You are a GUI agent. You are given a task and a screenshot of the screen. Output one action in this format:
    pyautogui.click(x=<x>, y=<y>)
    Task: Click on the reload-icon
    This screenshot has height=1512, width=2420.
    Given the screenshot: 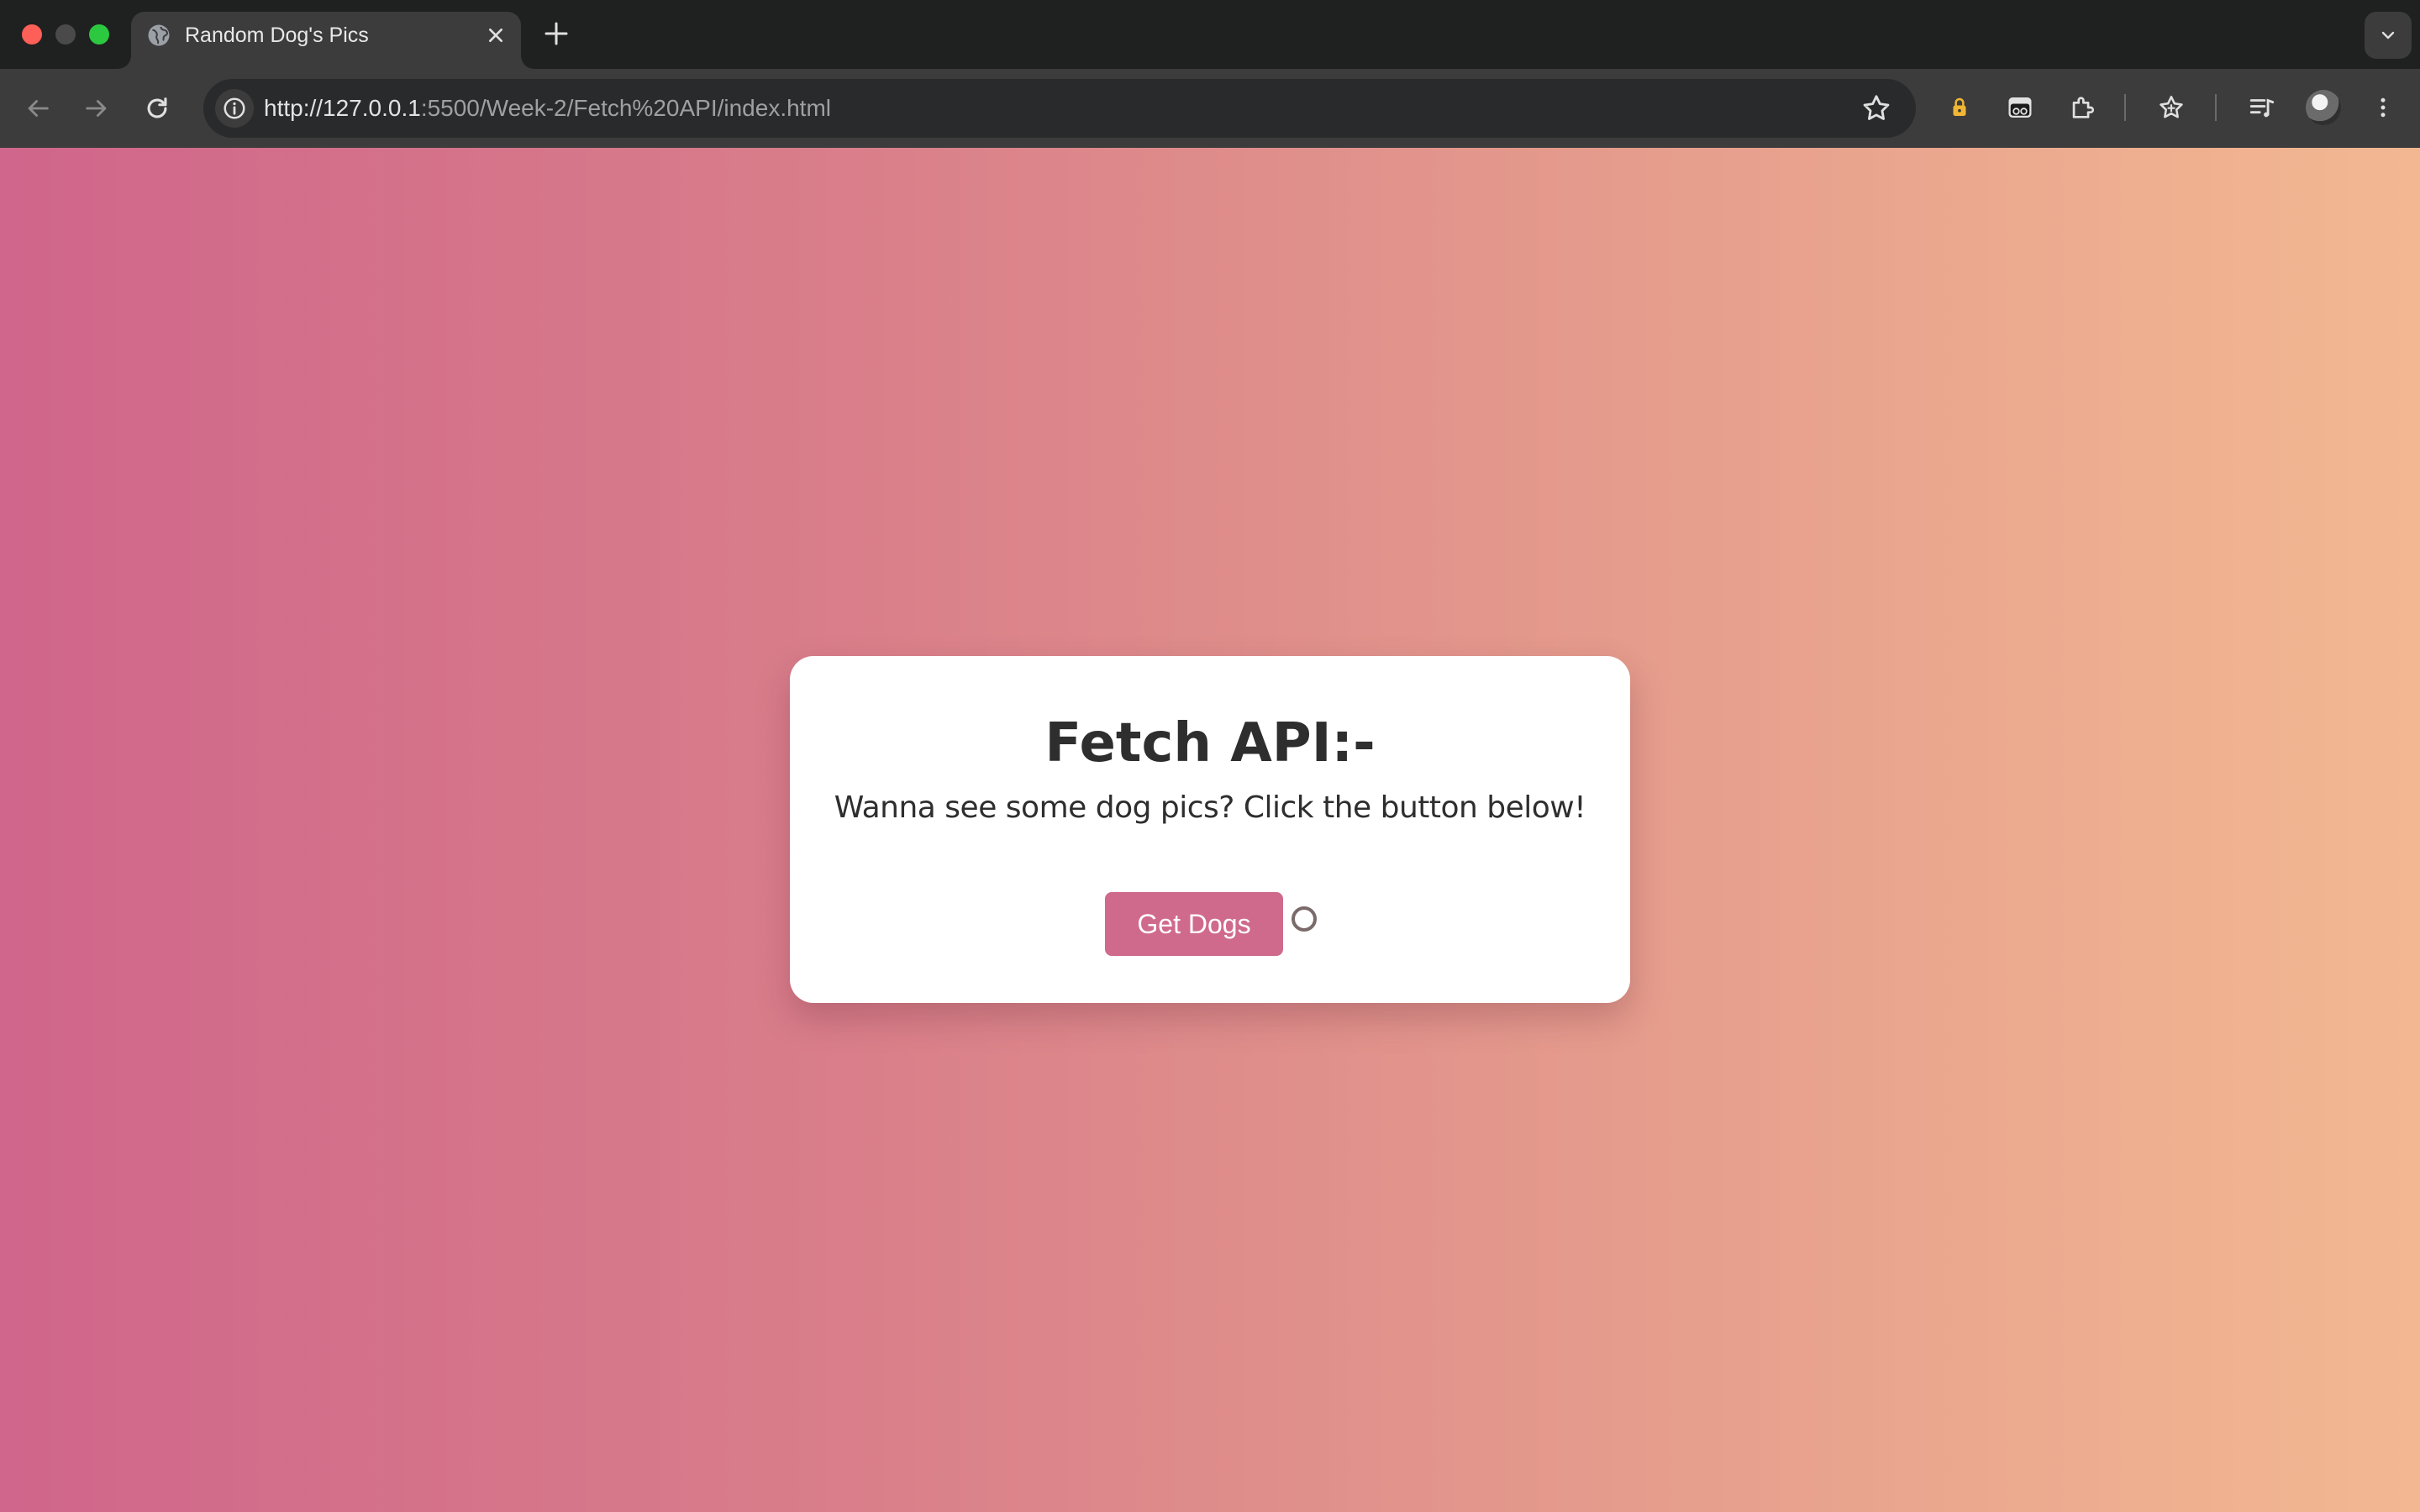 What is the action you would take?
    pyautogui.click(x=157, y=107)
    